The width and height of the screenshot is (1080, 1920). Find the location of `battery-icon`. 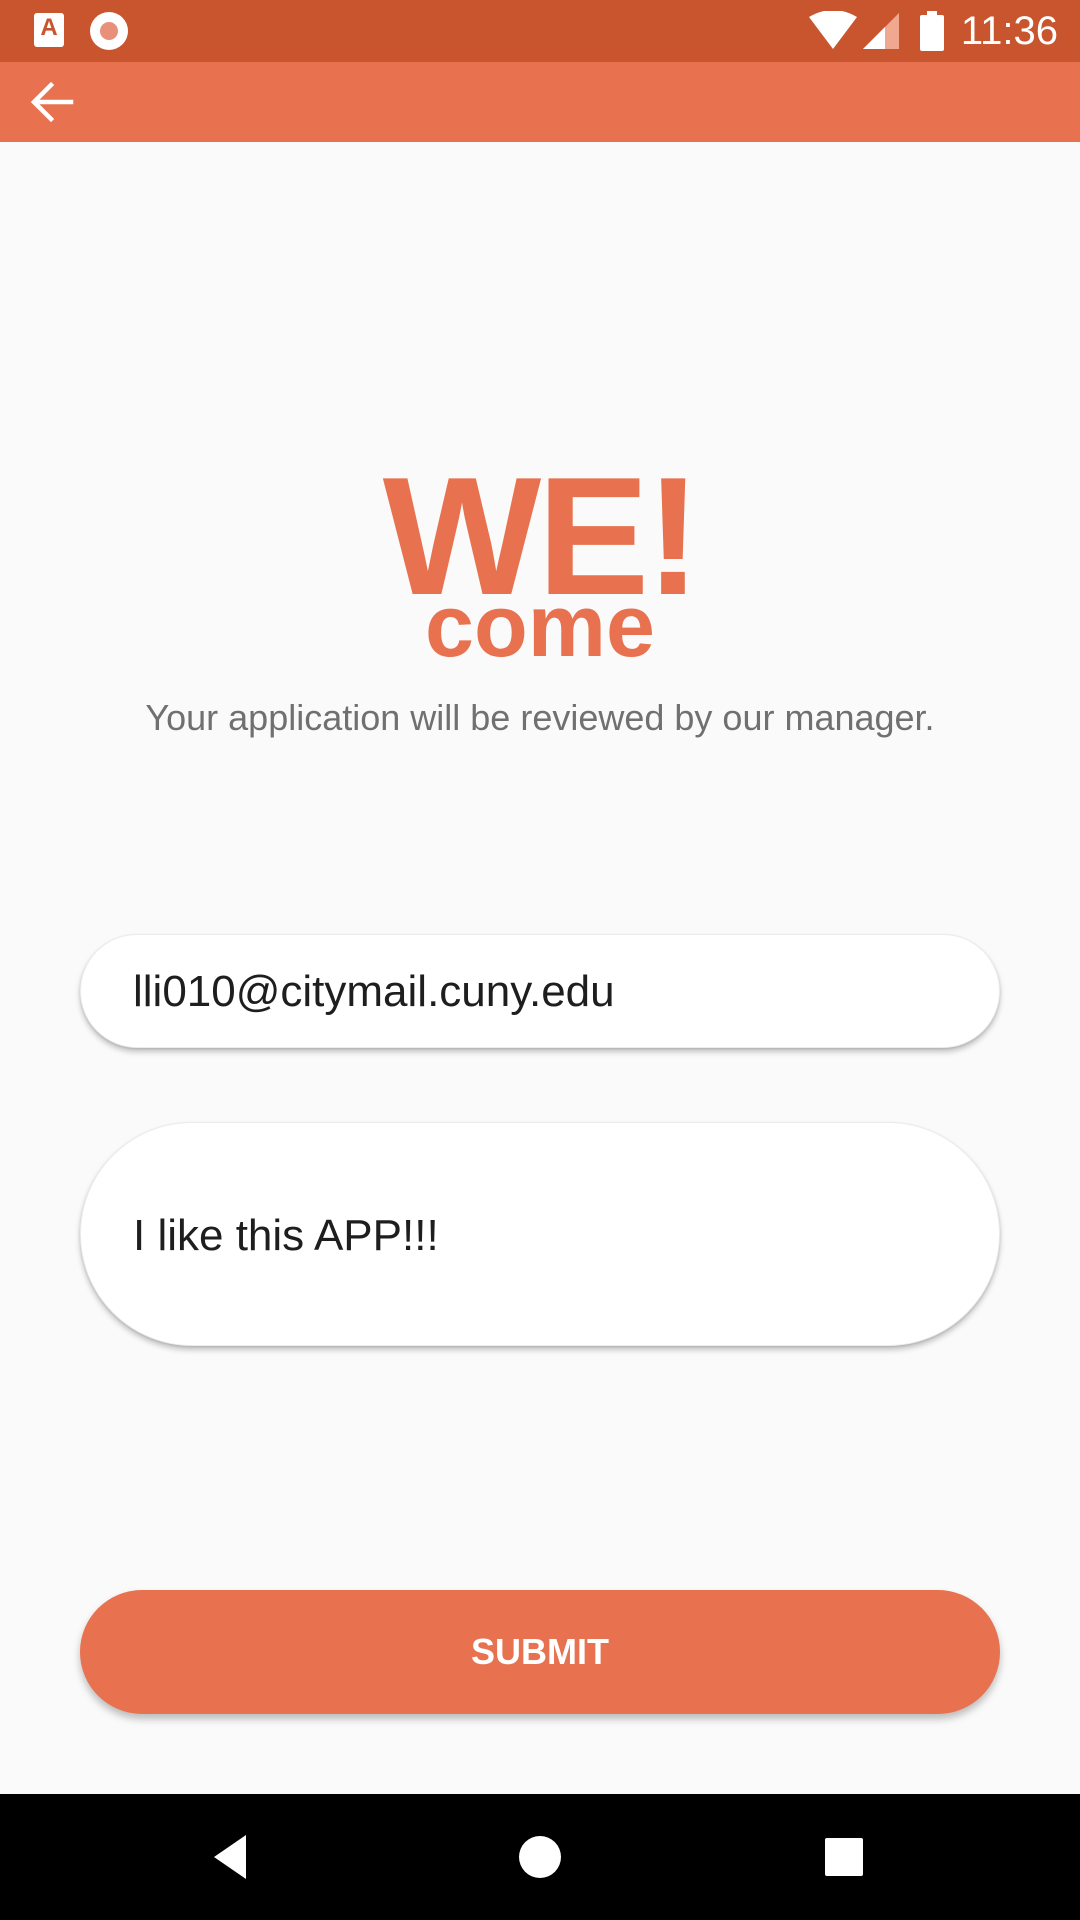

battery-icon is located at coordinates (931, 31).